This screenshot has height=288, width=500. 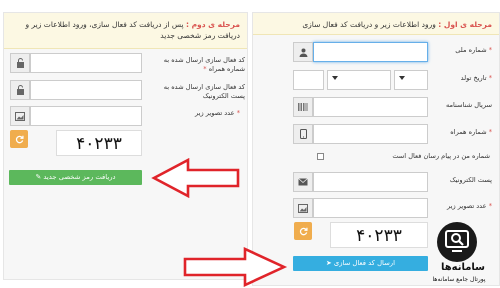 I want to click on sms-consent-checkbox, so click(x=320, y=156).